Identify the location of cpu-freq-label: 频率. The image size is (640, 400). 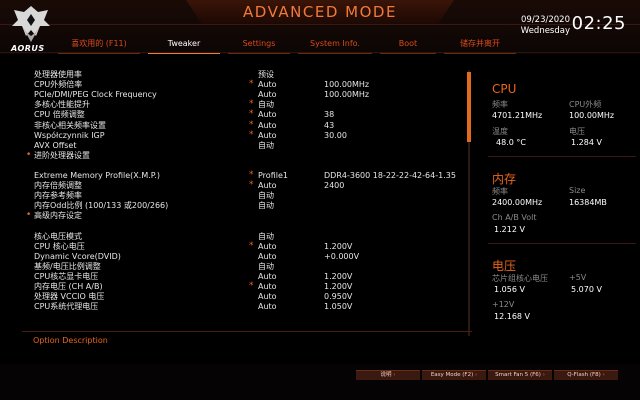
(500, 104).